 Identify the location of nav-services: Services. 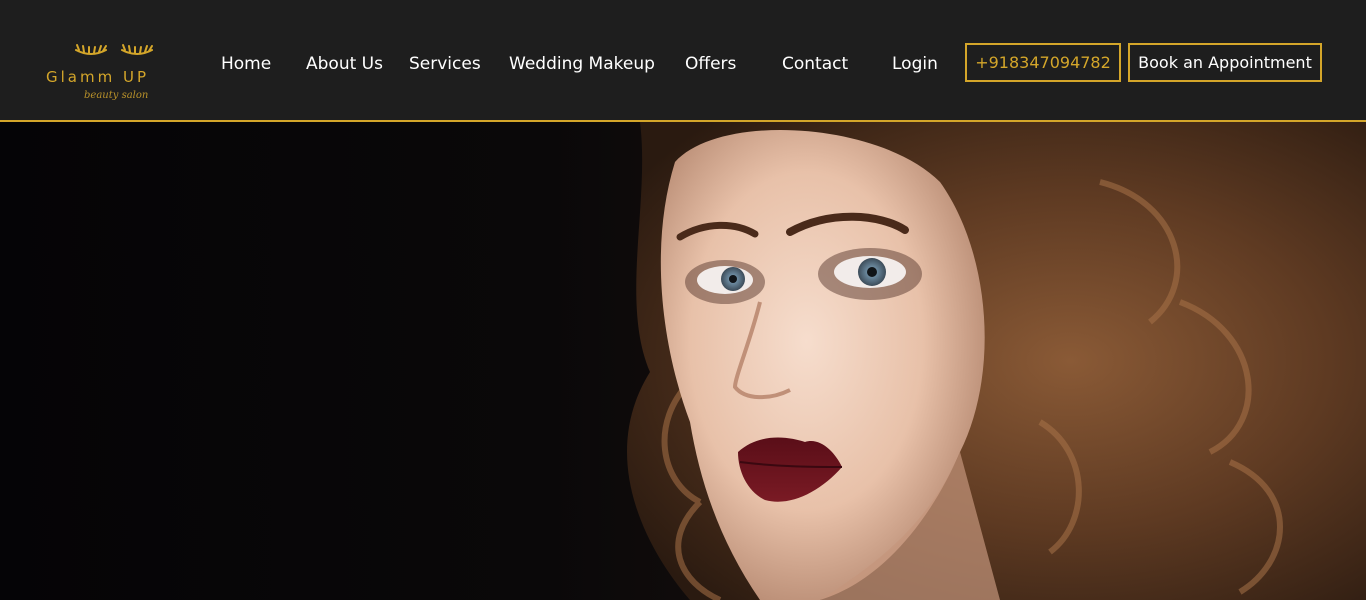
(445, 64).